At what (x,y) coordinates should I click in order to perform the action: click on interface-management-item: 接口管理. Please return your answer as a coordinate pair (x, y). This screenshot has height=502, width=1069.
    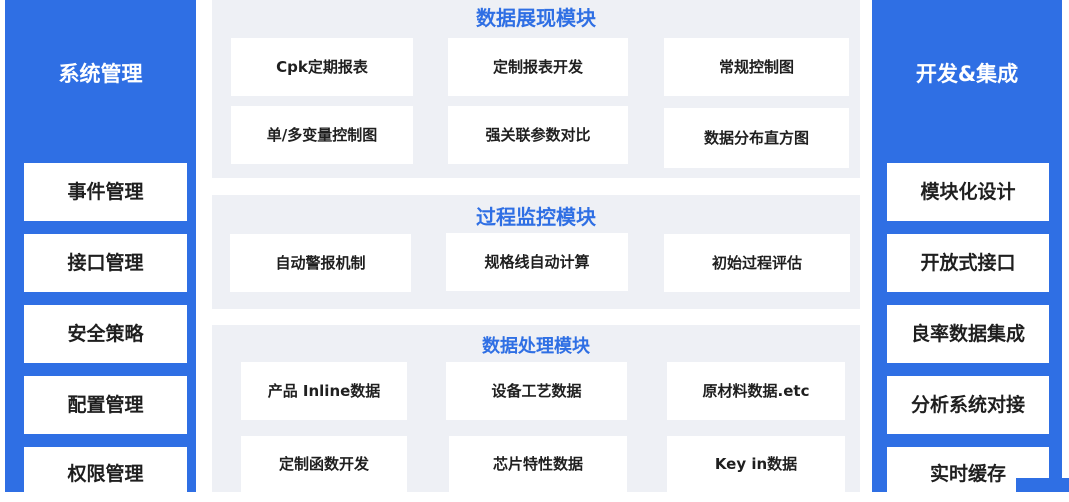
    Looking at the image, I should click on (105, 263).